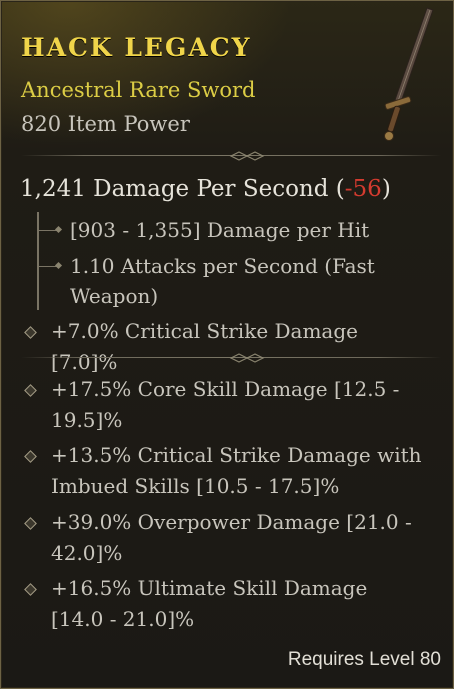 Image resolution: width=454 pixels, height=689 pixels. Describe the element at coordinates (205, 189) in the screenshot. I see `damage-per-second: 1,241 Damage Per Second (-56)` at that location.